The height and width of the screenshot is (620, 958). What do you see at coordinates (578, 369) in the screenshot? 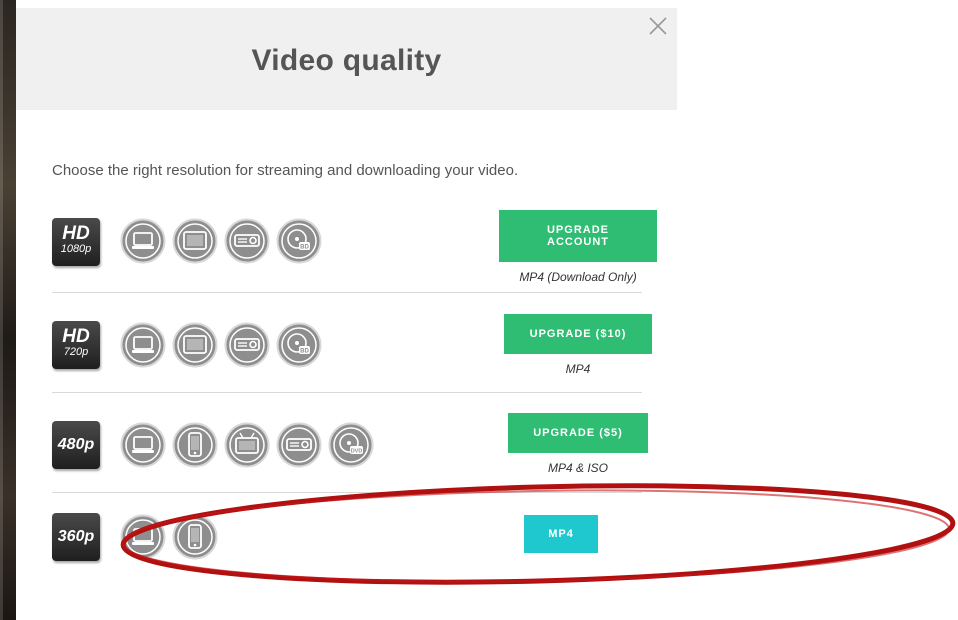
I see `format-label: MP4` at bounding box center [578, 369].